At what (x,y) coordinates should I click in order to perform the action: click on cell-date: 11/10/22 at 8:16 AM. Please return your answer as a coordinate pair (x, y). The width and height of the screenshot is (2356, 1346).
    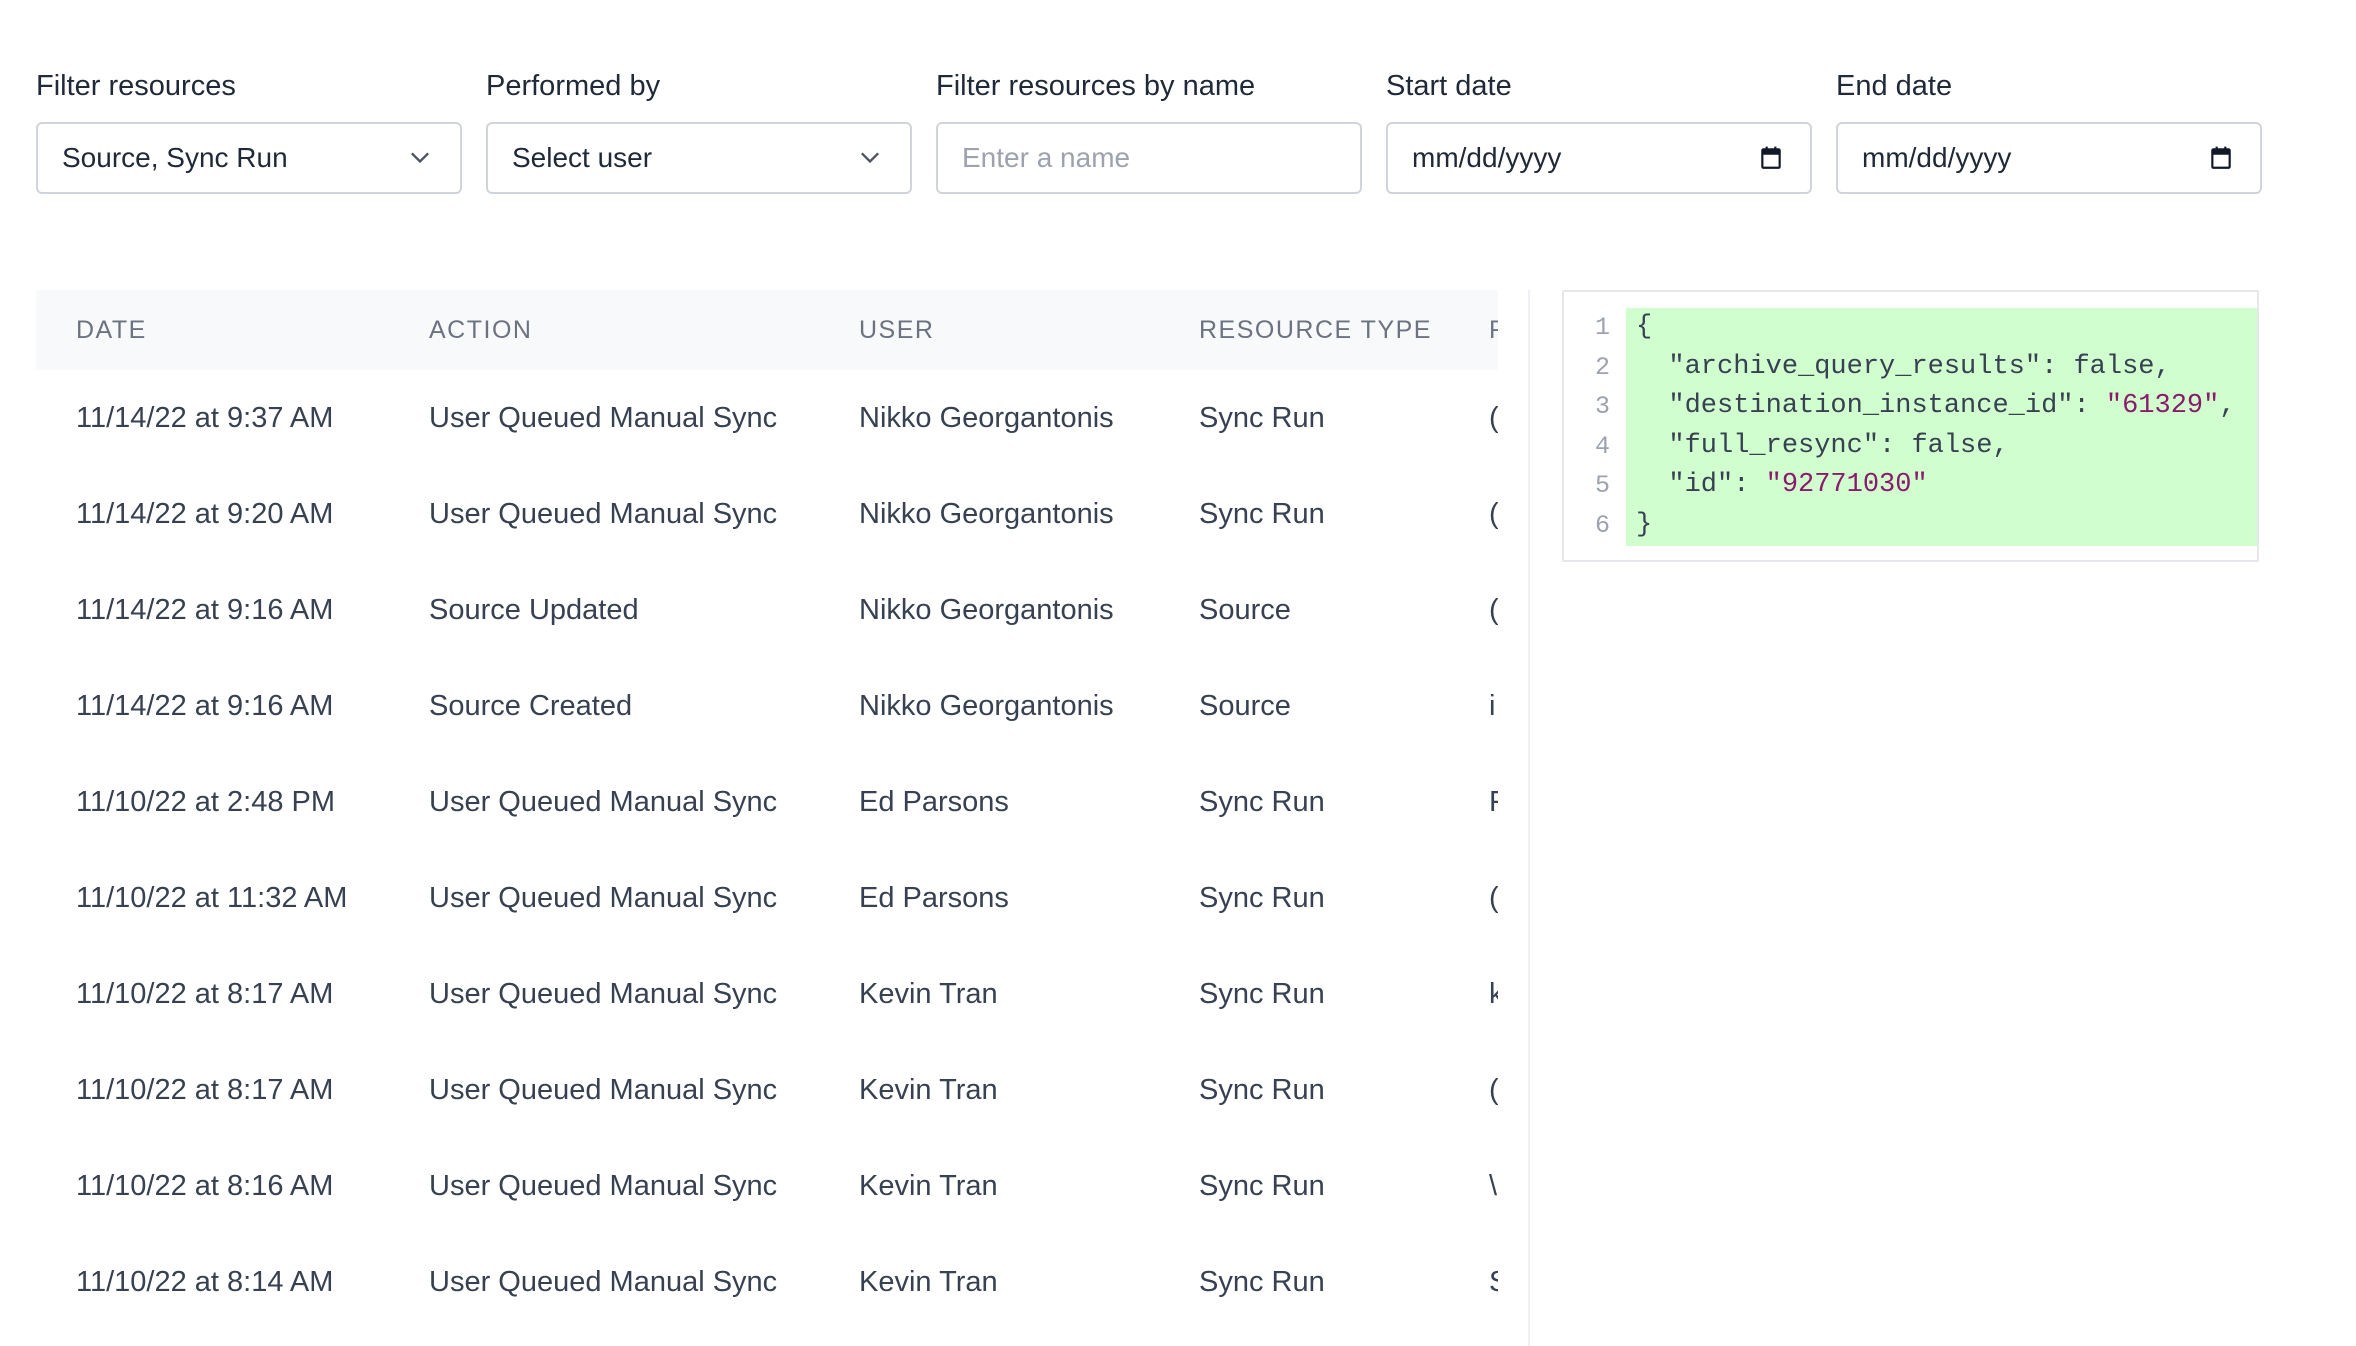
    Looking at the image, I should click on (205, 1185).